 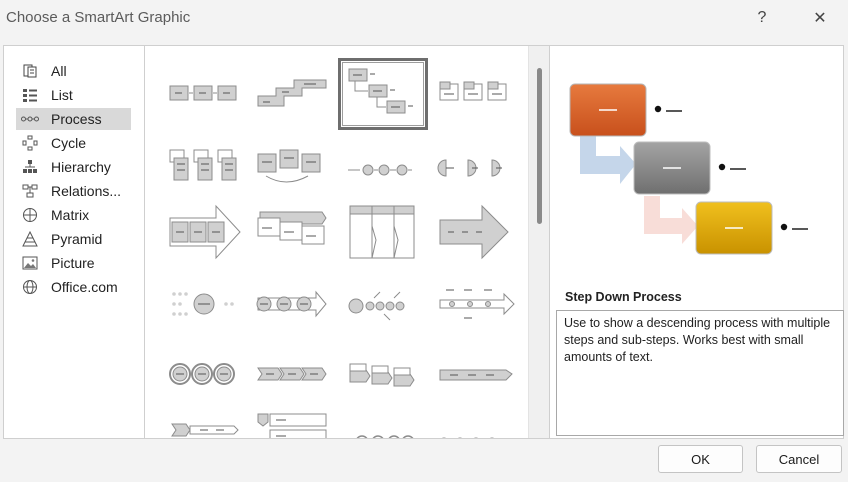 I want to click on layout-pie-process, so click(x=477, y=172).